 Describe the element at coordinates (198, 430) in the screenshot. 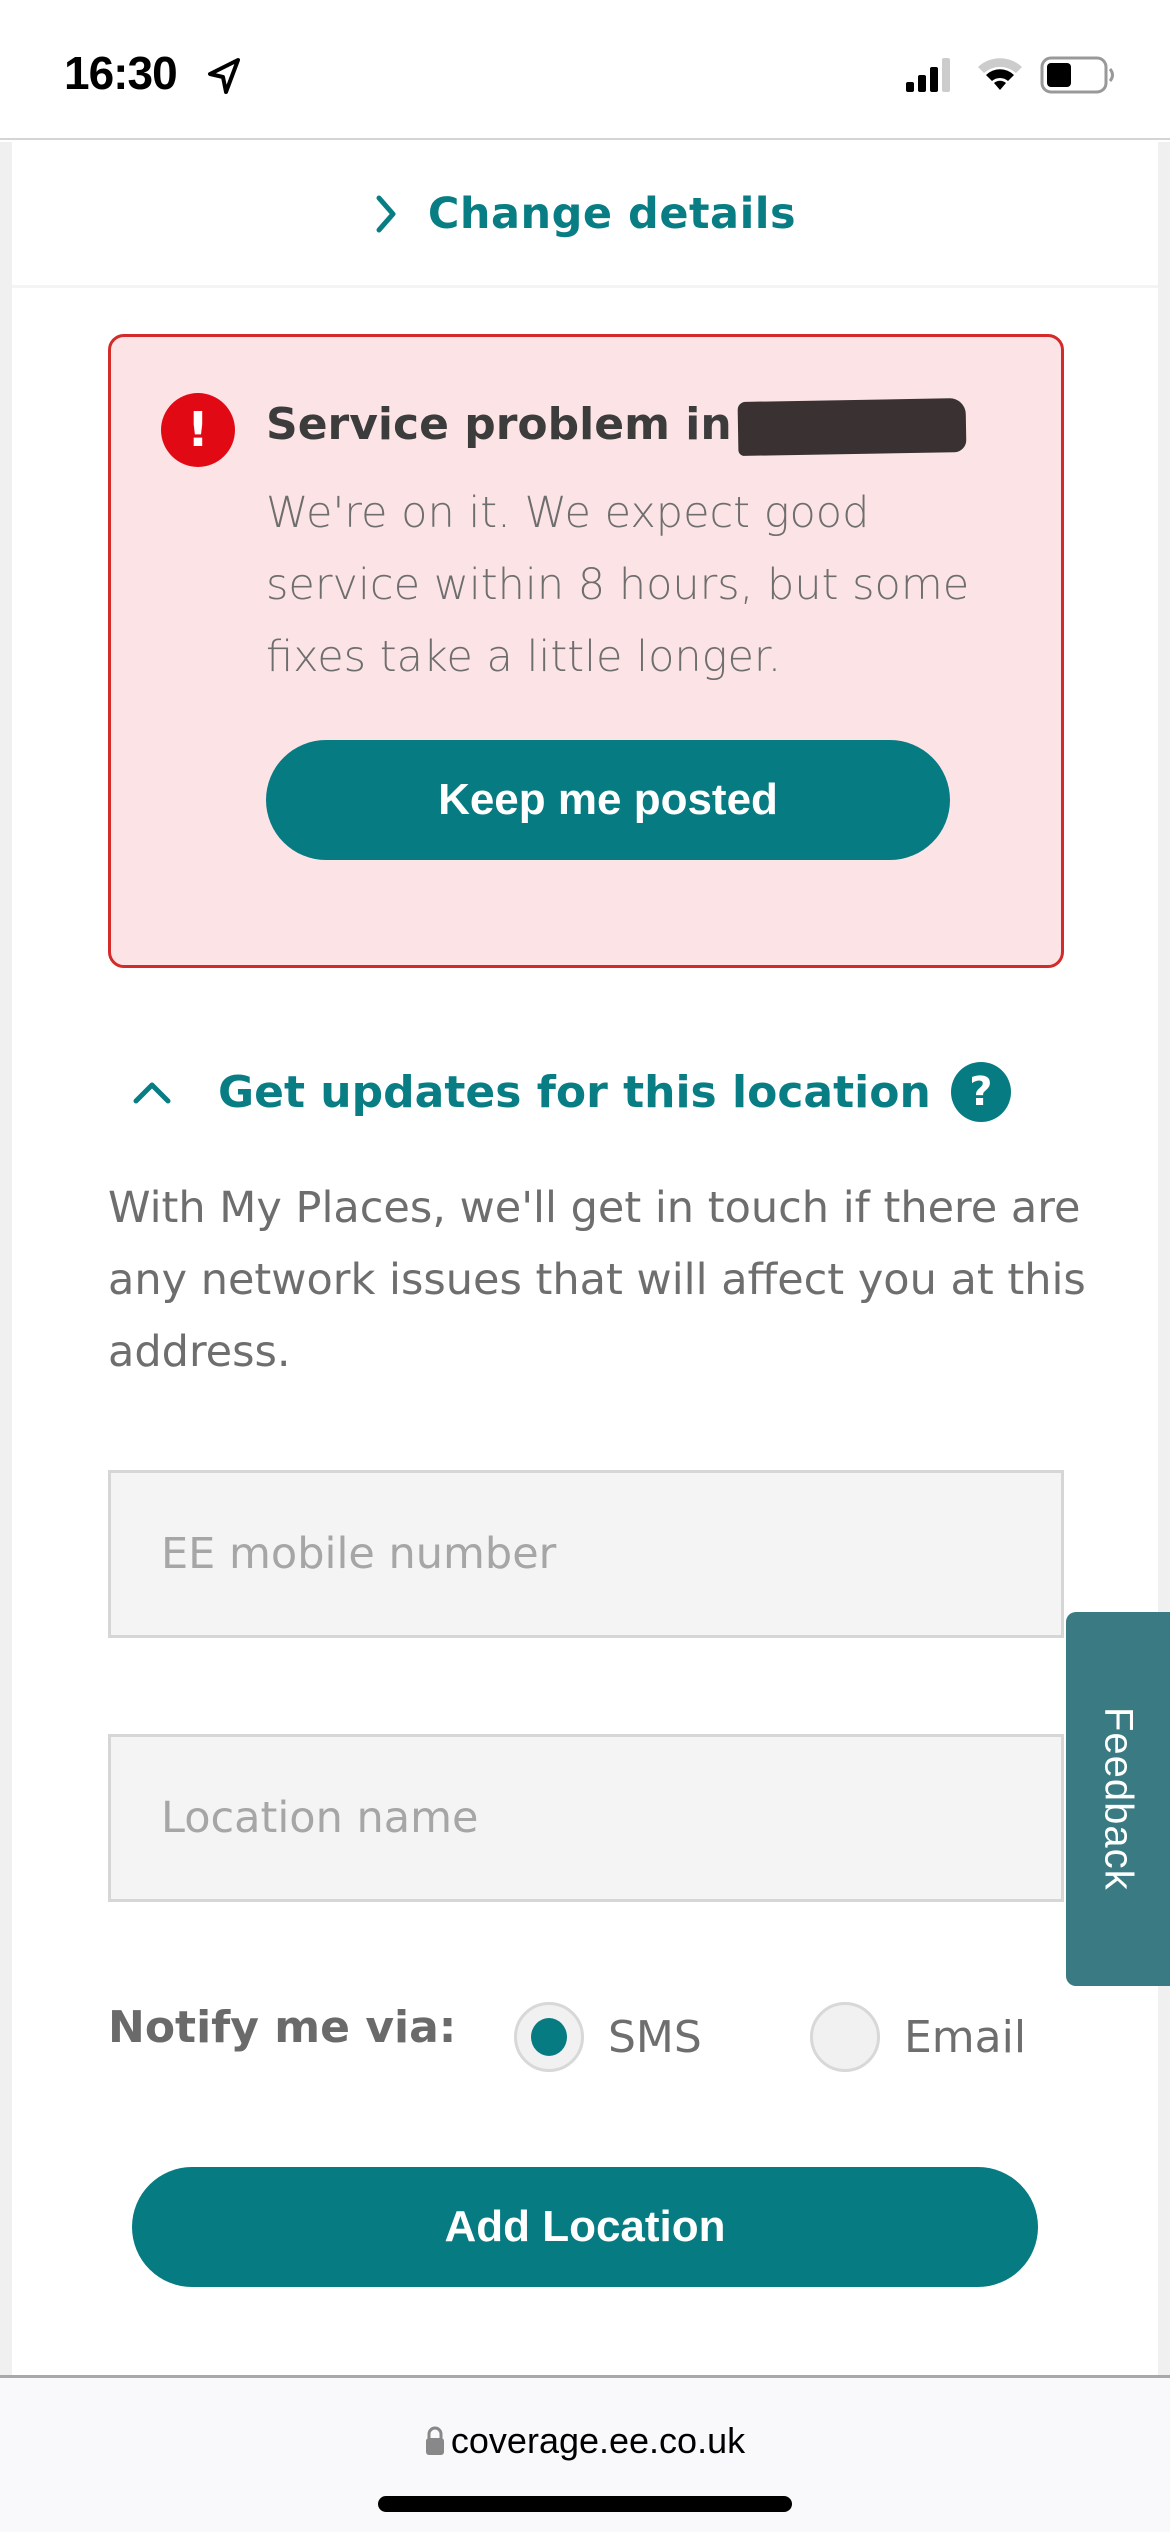

I see `exclamation-icon: !` at that location.